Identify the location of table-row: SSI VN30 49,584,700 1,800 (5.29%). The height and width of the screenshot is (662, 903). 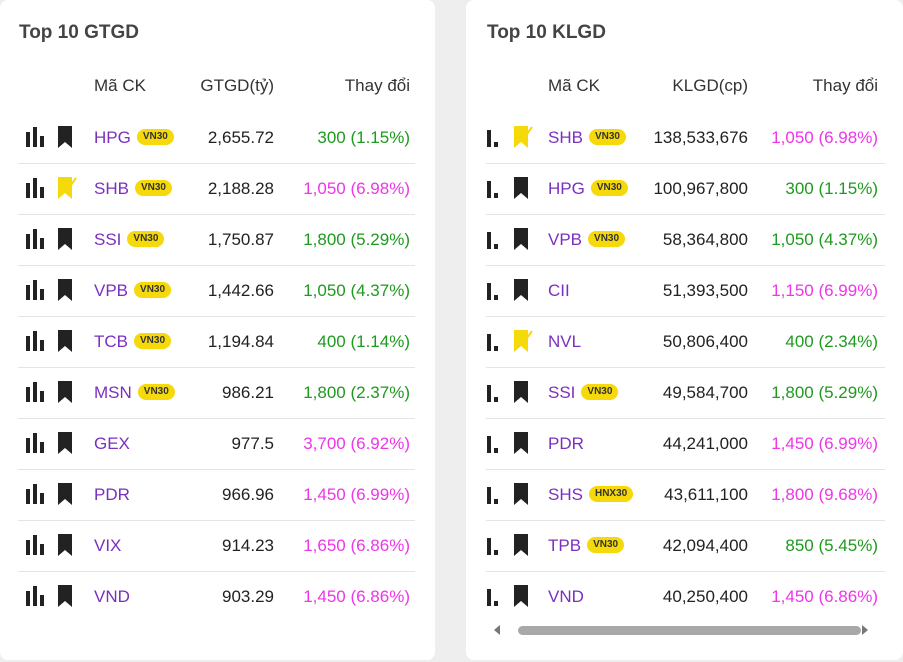
(684, 393).